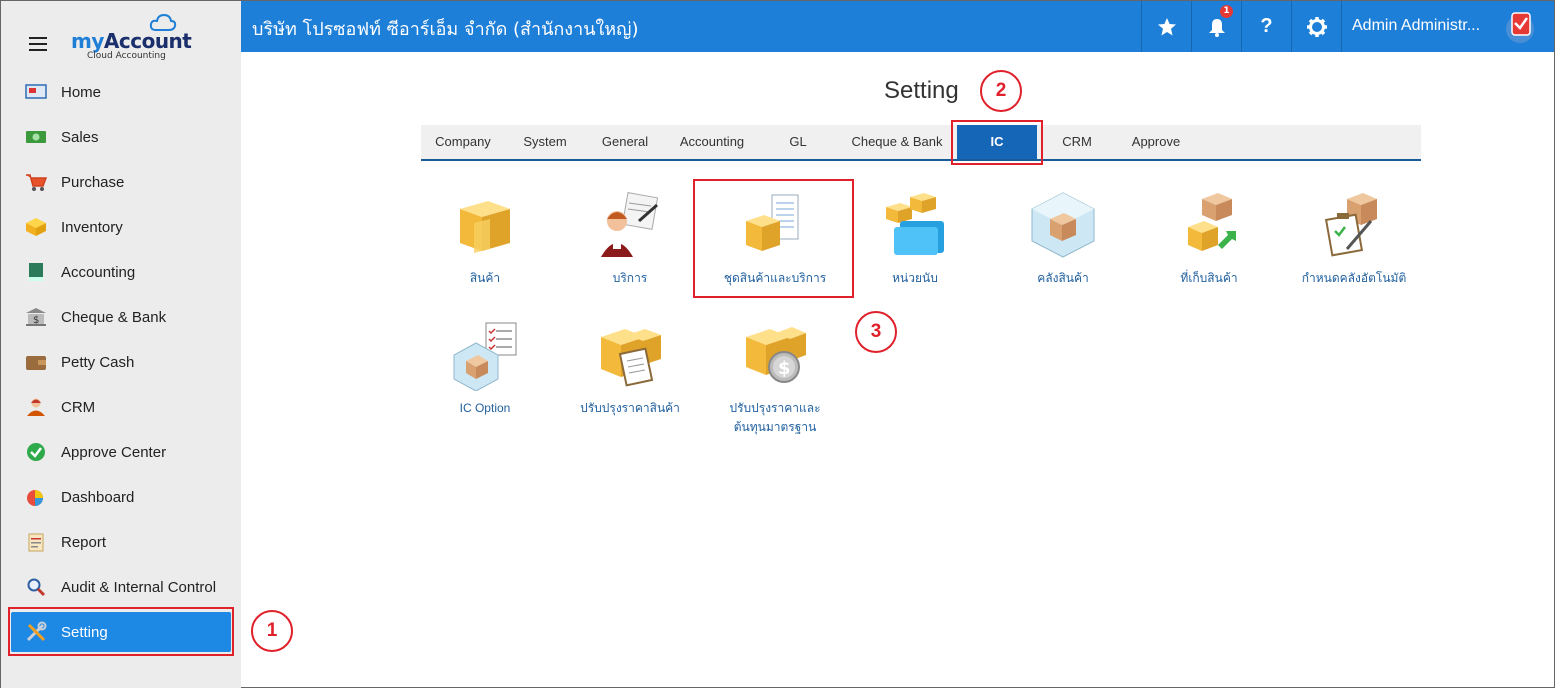  What do you see at coordinates (36, 137) in the screenshot?
I see `money-icon` at bounding box center [36, 137].